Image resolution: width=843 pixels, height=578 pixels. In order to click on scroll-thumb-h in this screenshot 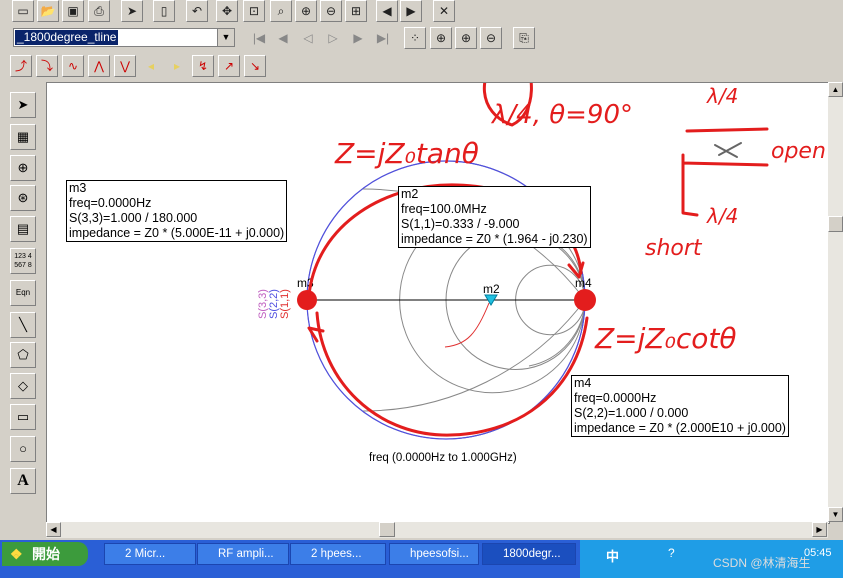, I will do `click(387, 529)`.